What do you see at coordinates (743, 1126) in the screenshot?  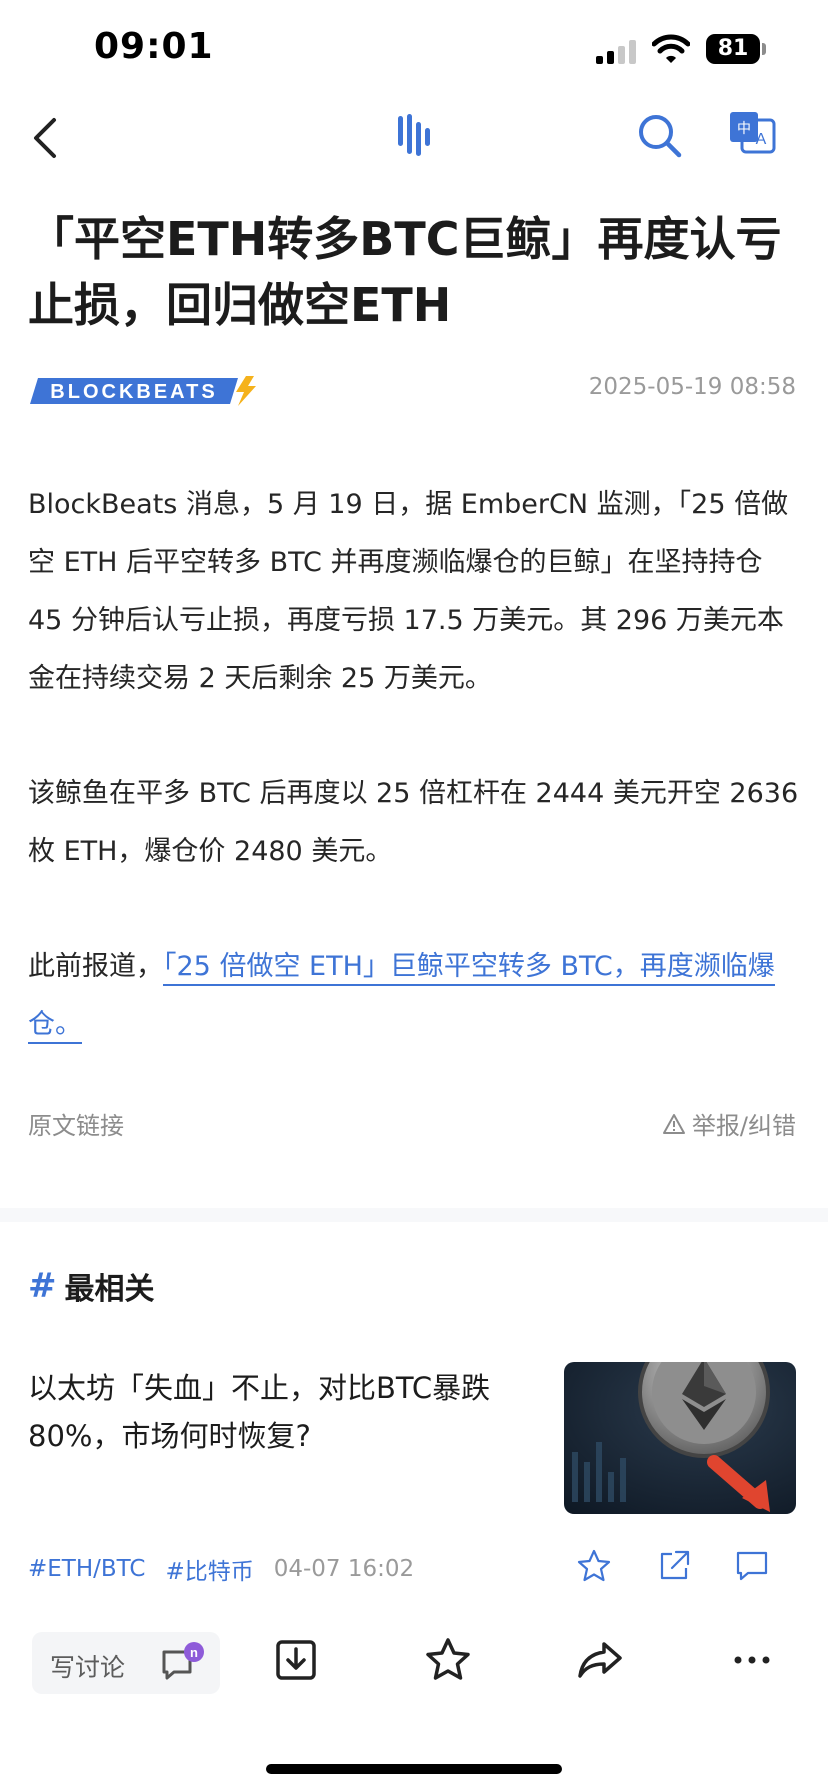 I see `report-label: 举报/纠错` at bounding box center [743, 1126].